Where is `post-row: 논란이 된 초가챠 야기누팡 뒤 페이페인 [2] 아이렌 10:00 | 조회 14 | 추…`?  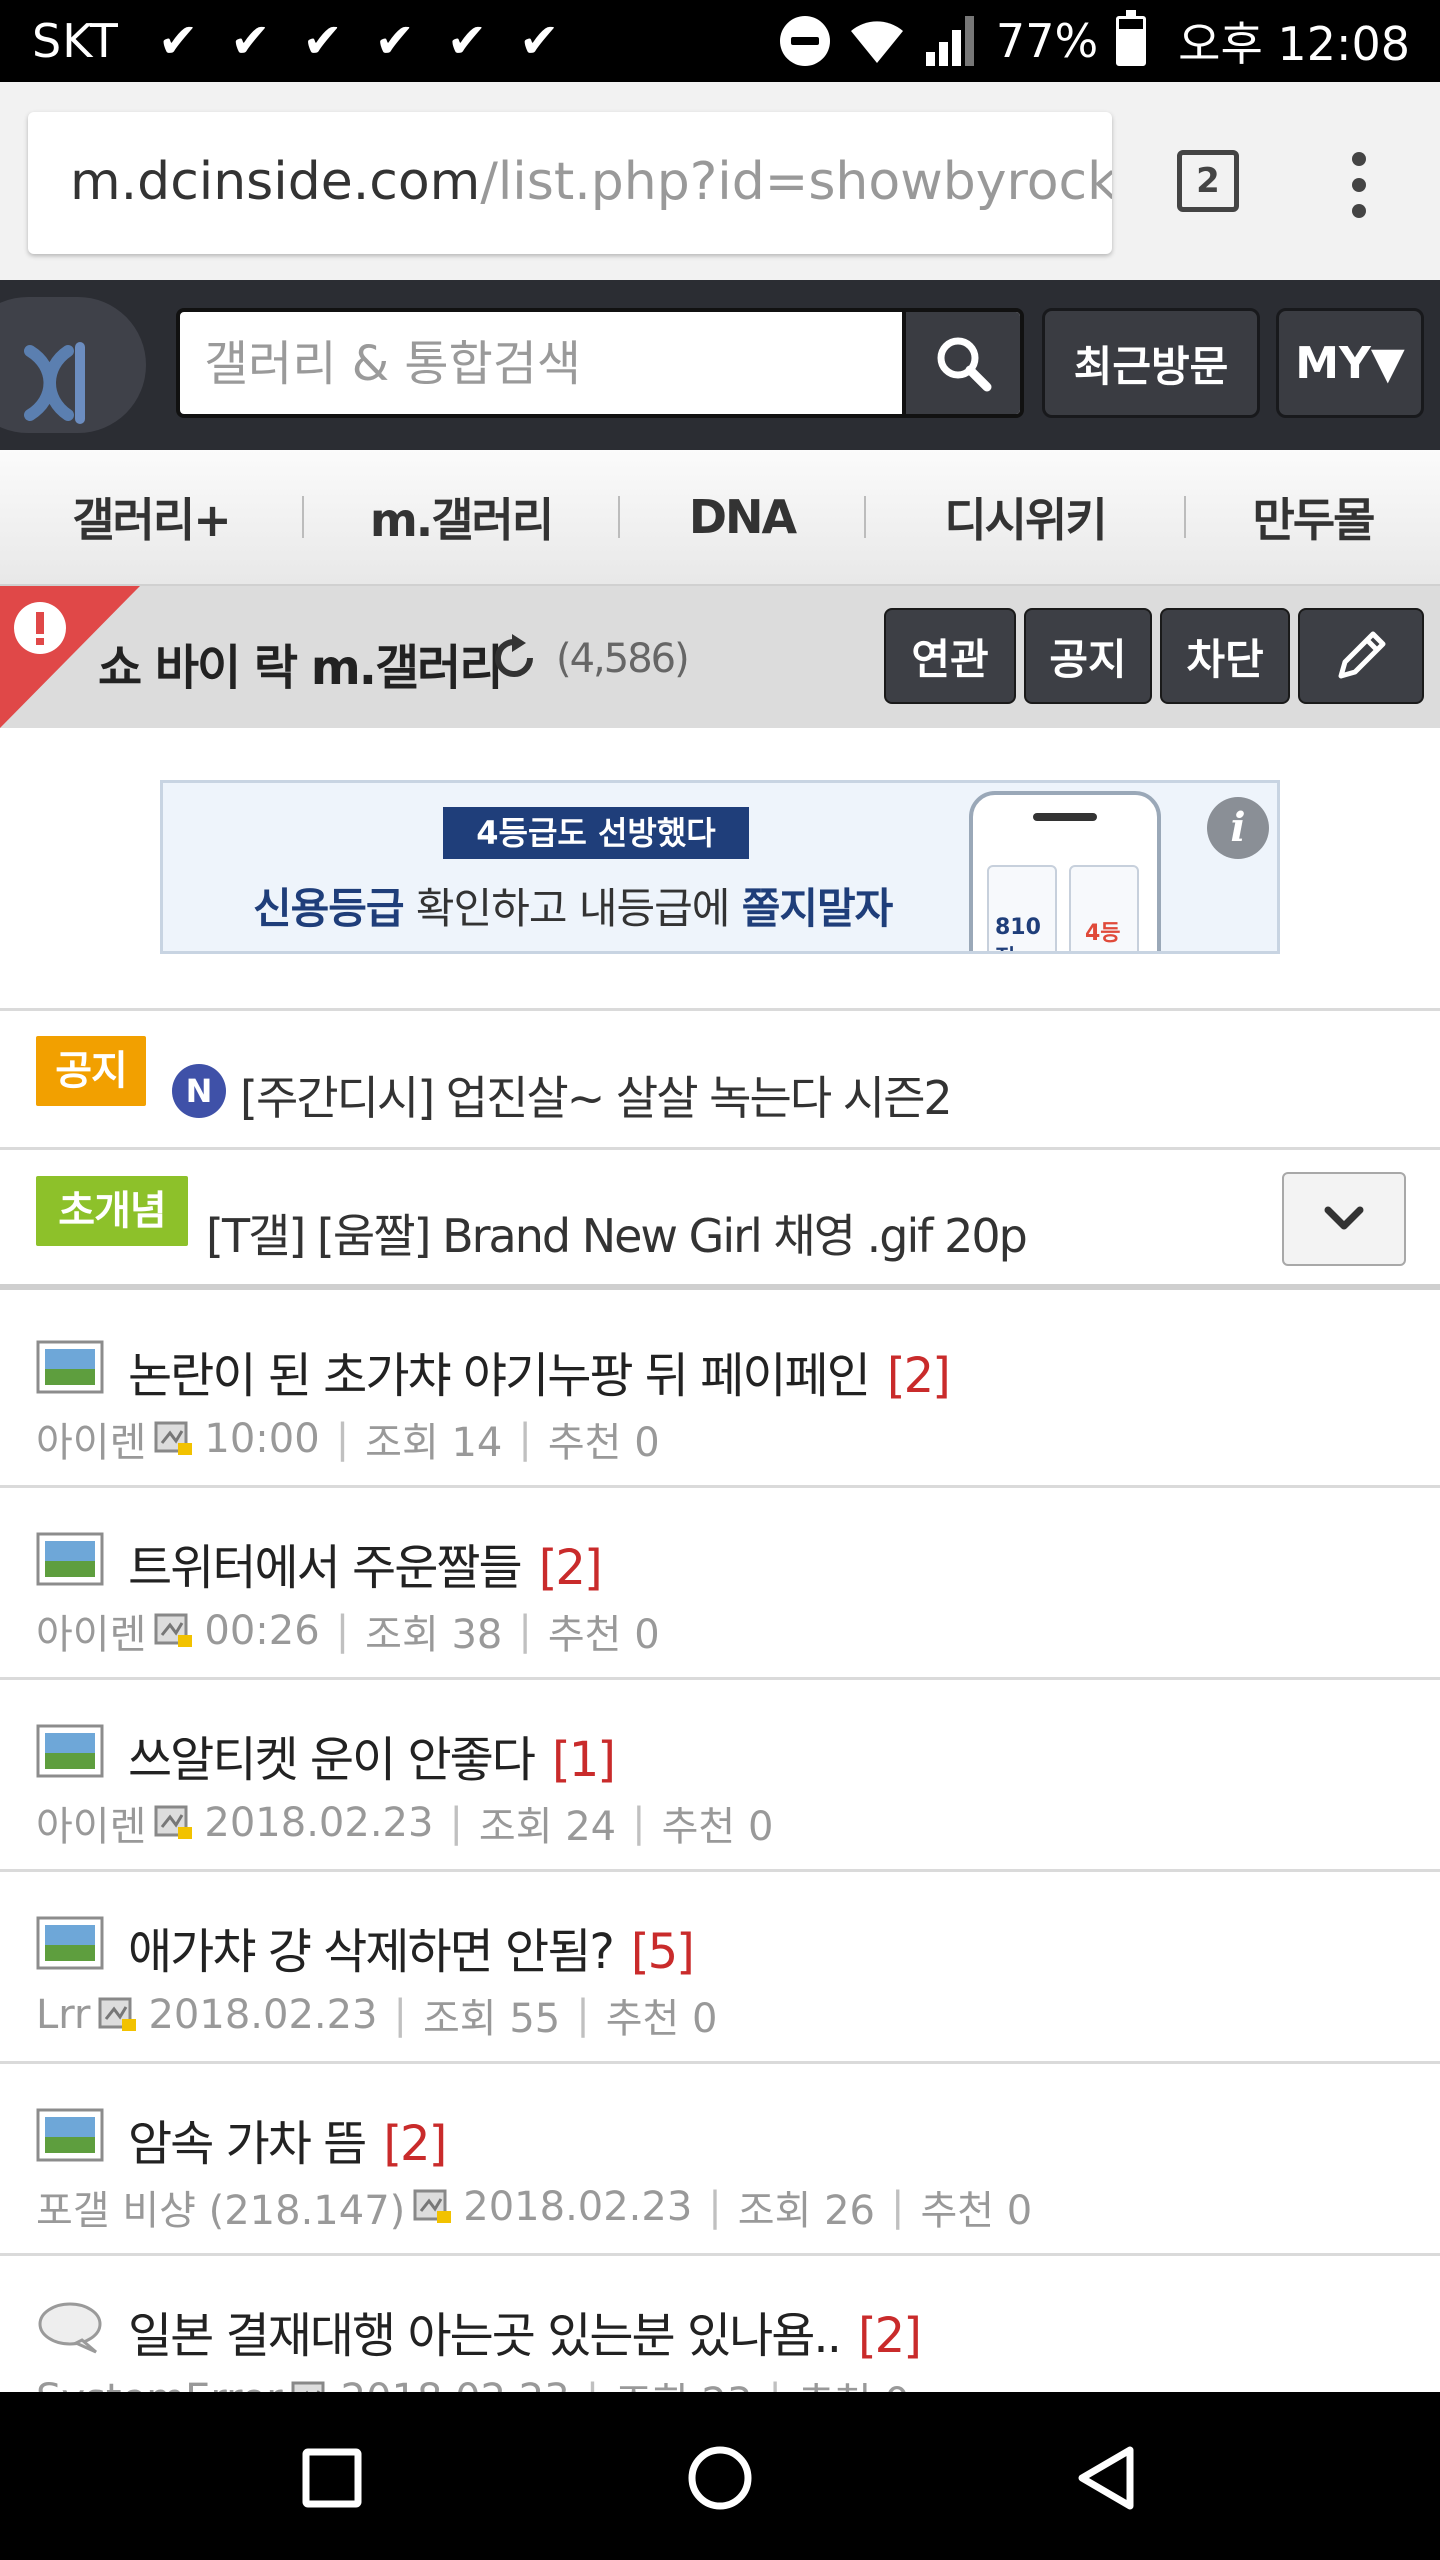 post-row: 논란이 된 초가챠 야기누팡 뒤 페이페인 [2] 아이렌 10:00 | 조회 14 | 추… is located at coordinates (720, 1392).